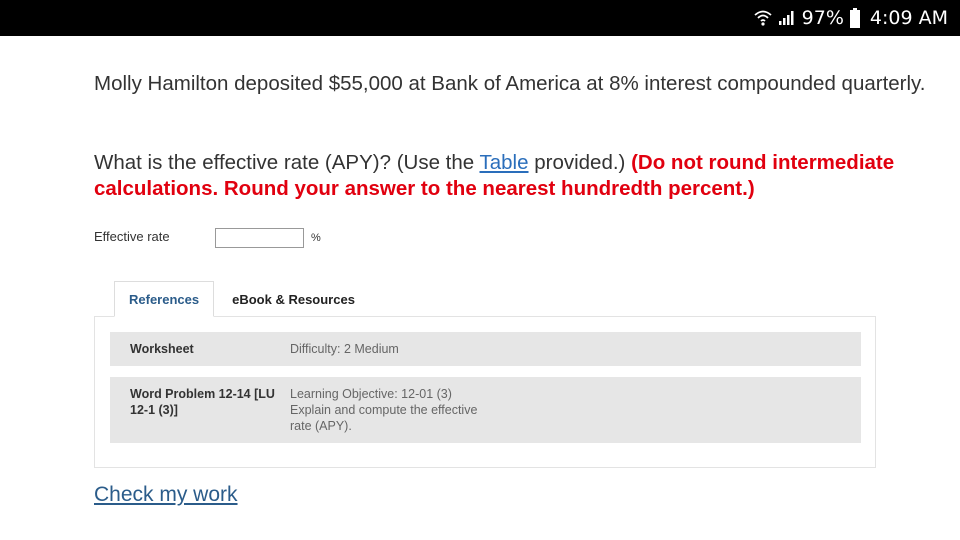 The image size is (960, 540). I want to click on tab-ebook-resources: eBook & Resources, so click(291, 299).